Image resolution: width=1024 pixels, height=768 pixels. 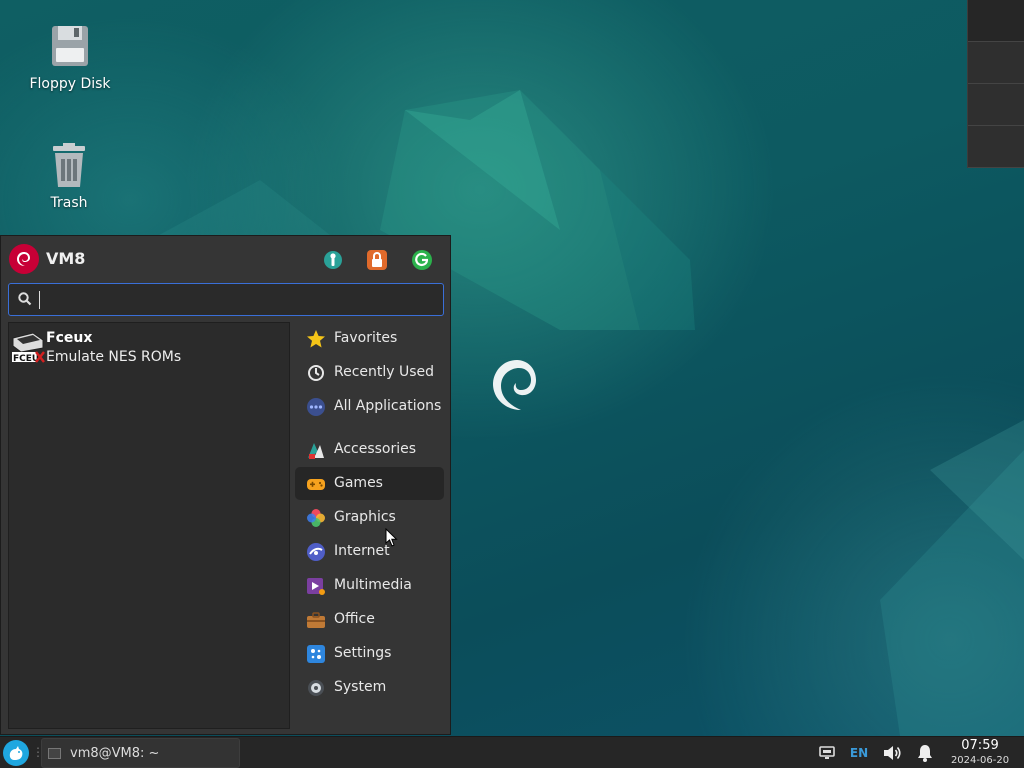 What do you see at coordinates (316, 552) in the screenshot?
I see `internet-icon` at bounding box center [316, 552].